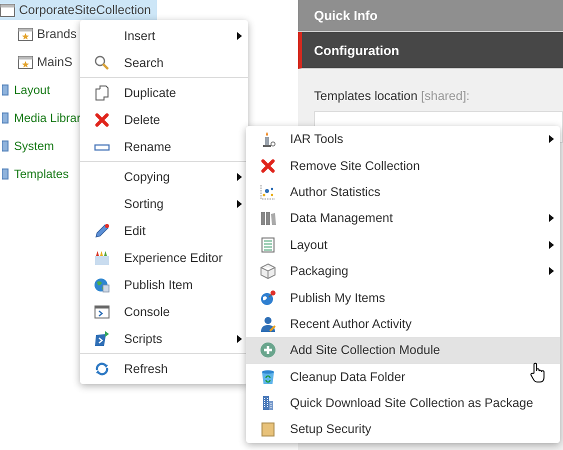 This screenshot has width=563, height=450. I want to click on menu-item: Recent Author Activity, so click(403, 324).